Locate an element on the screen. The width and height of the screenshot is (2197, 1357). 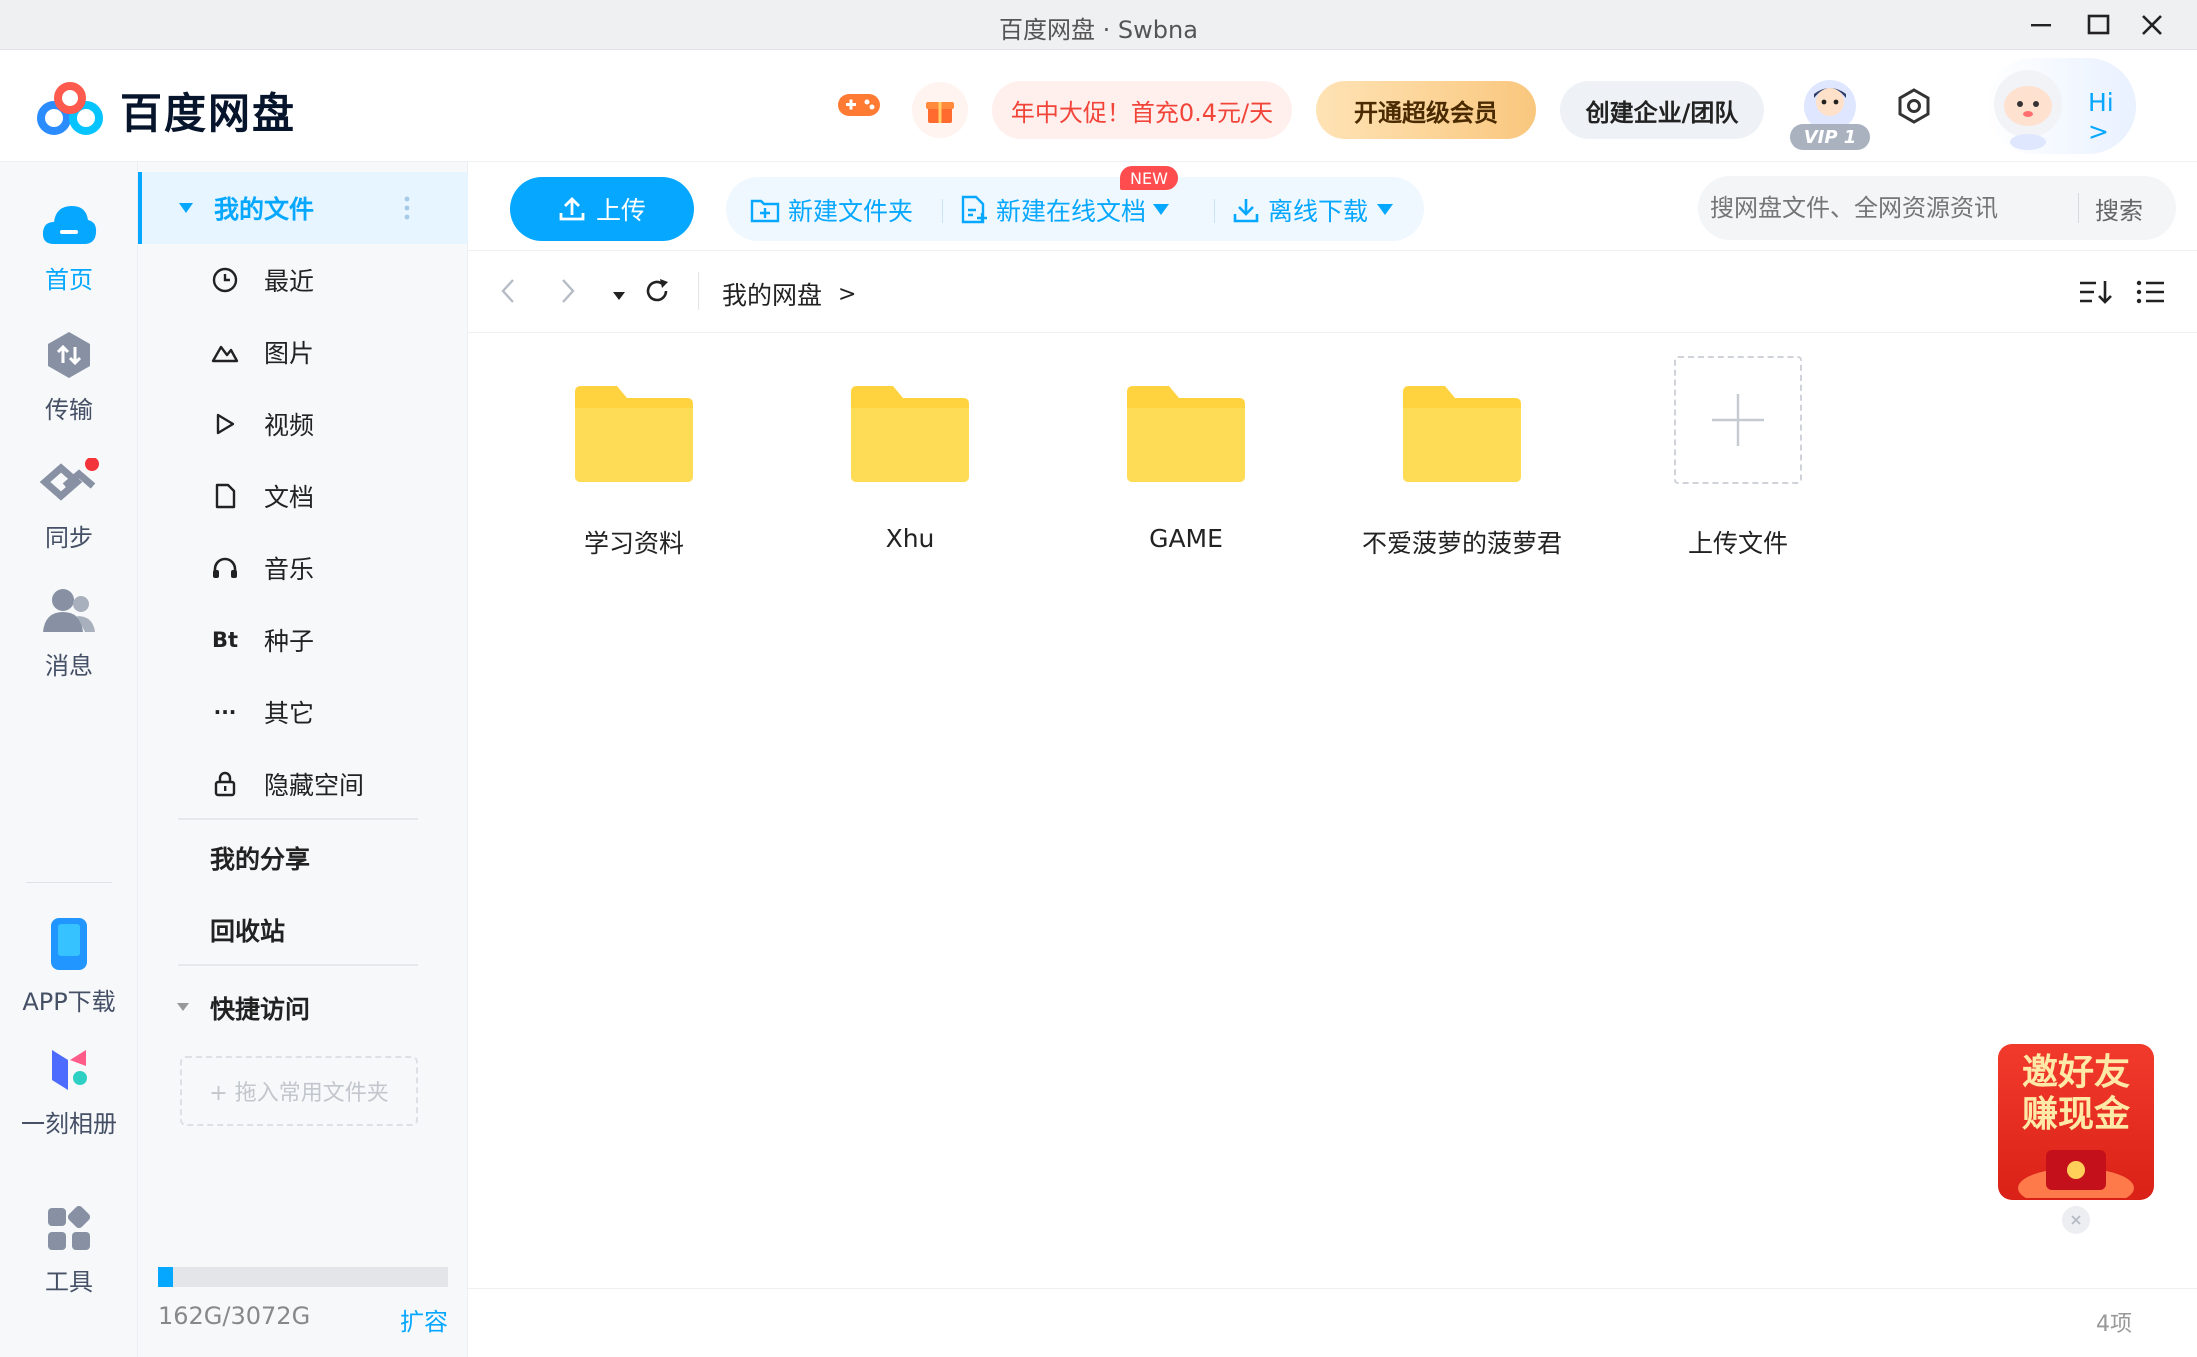
nav-item-documents: 文档 is located at coordinates (303, 496).